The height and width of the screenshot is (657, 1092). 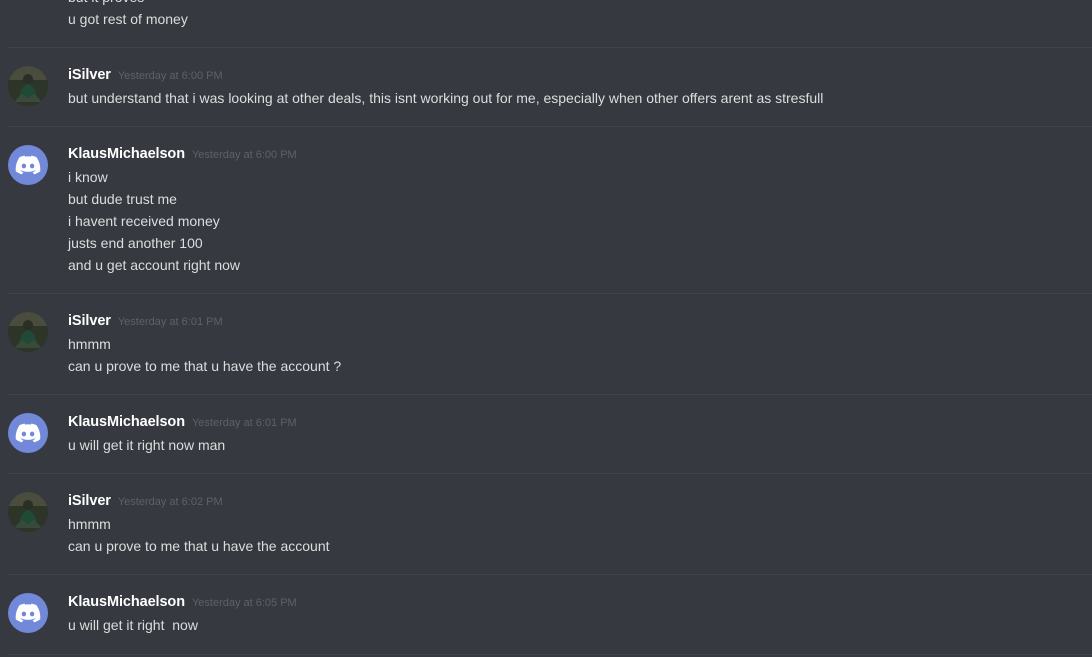 What do you see at coordinates (122, 199) in the screenshot?
I see `message-line: but dude trust me` at bounding box center [122, 199].